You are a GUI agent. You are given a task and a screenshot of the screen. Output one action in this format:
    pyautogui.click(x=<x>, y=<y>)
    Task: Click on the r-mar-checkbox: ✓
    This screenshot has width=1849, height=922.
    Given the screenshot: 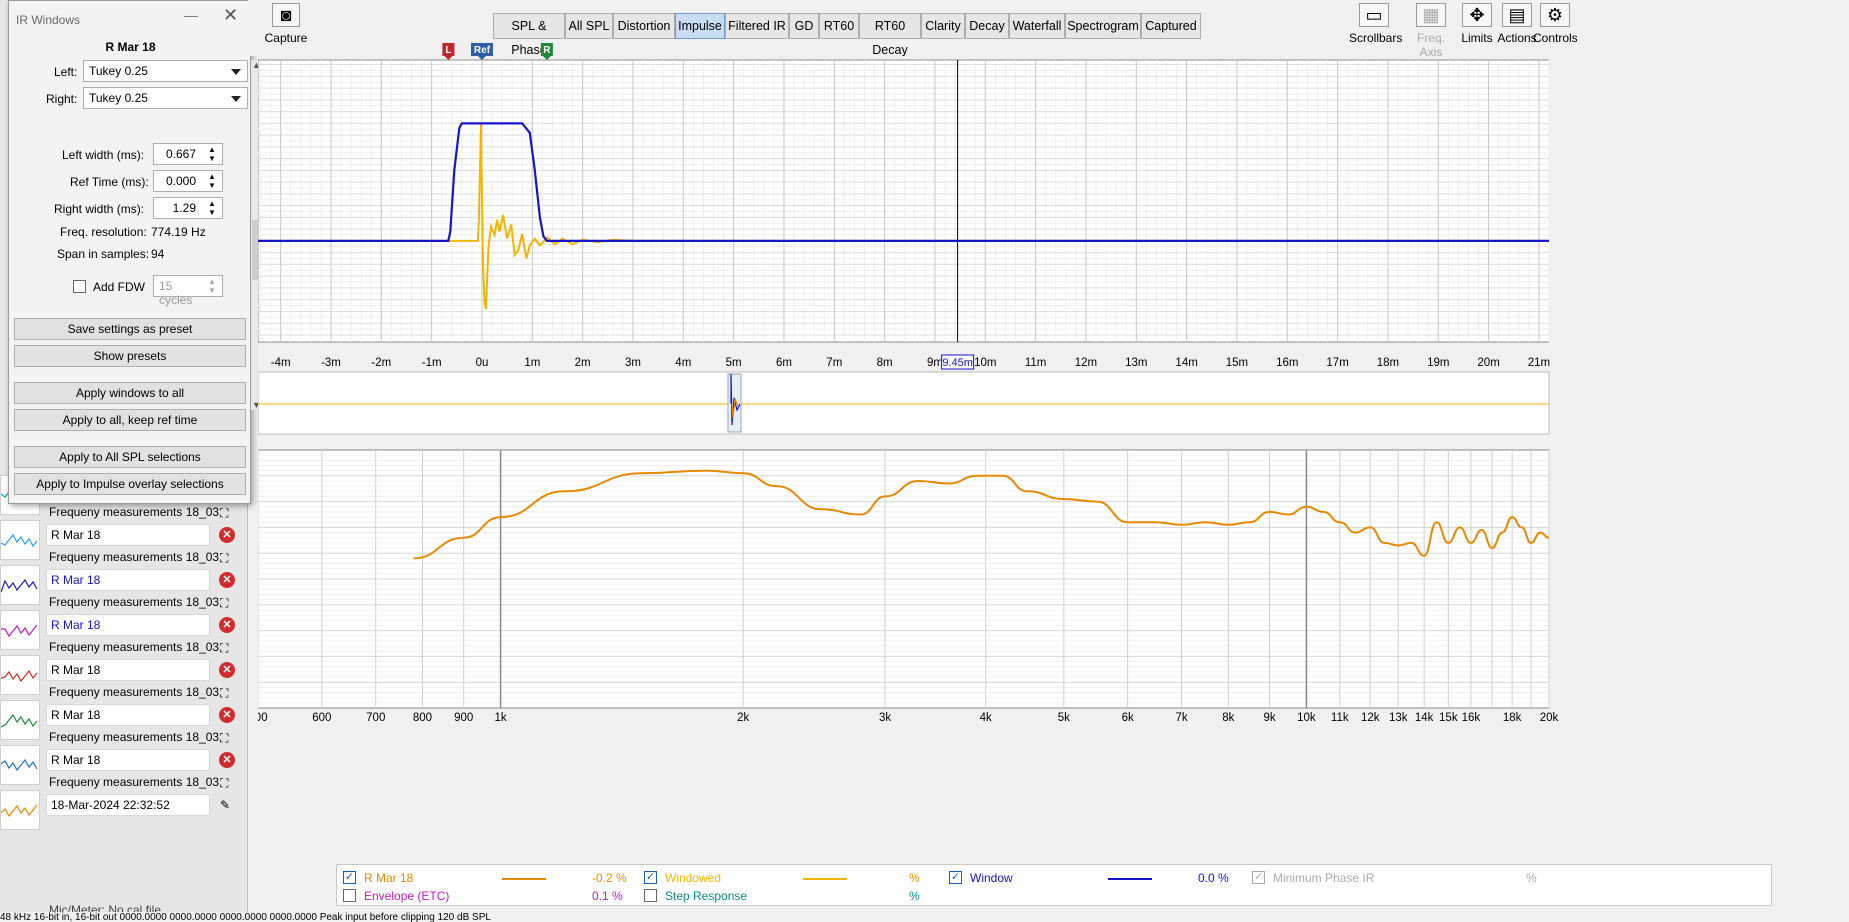 What is the action you would take?
    pyautogui.click(x=349, y=877)
    